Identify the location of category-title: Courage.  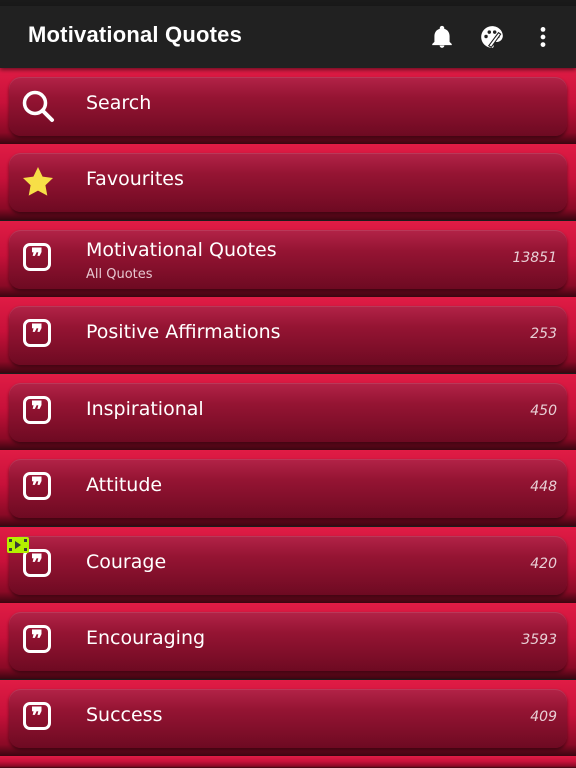
(126, 562).